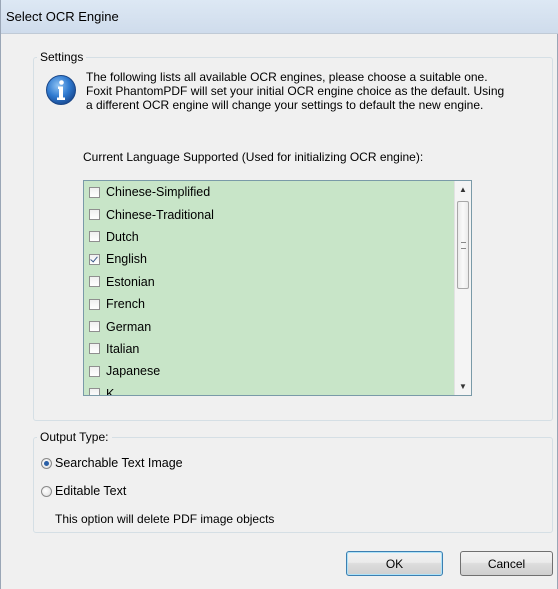  I want to click on language-label: K, so click(110, 391).